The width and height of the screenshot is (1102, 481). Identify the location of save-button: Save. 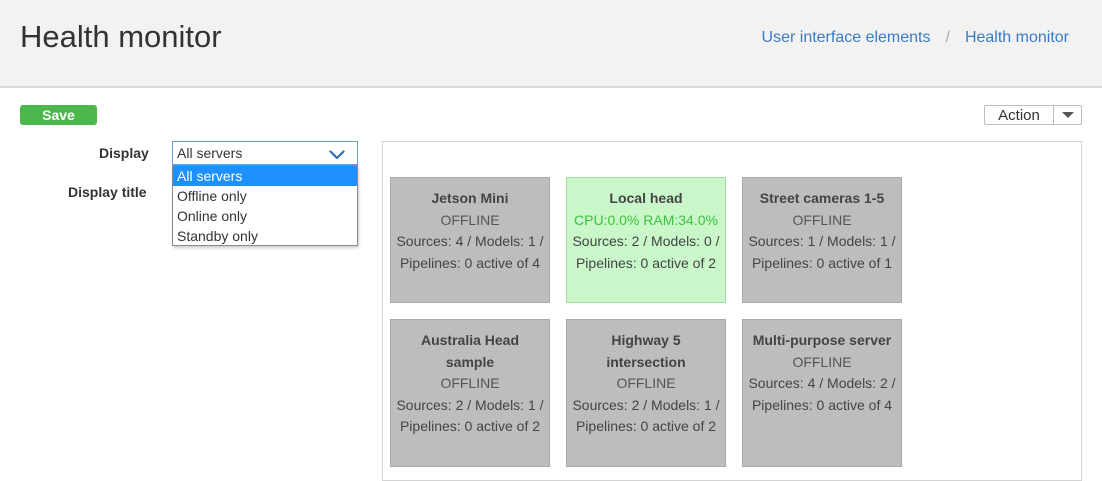
(58, 115).